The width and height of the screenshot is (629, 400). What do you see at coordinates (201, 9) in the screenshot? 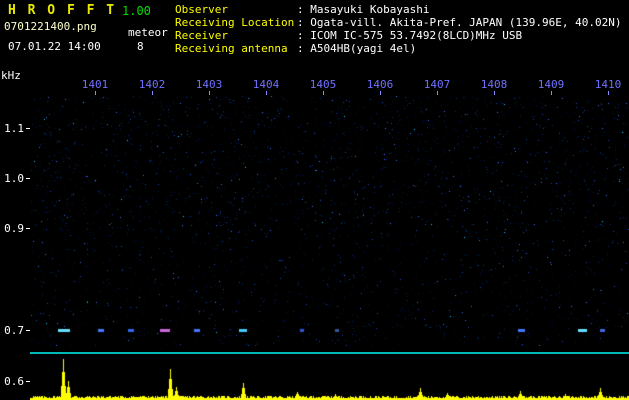
I see `info-label: Observer` at bounding box center [201, 9].